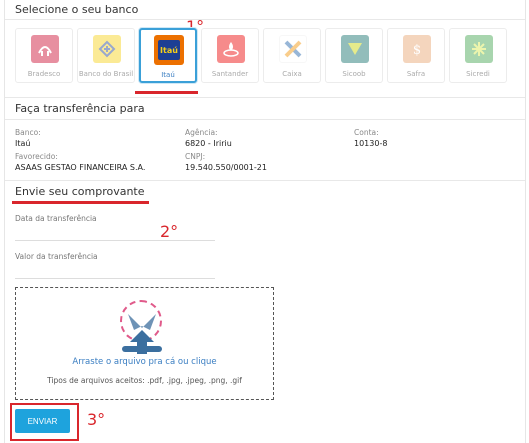 The image size is (529, 443). I want to click on account-value: 10130-8, so click(371, 143).